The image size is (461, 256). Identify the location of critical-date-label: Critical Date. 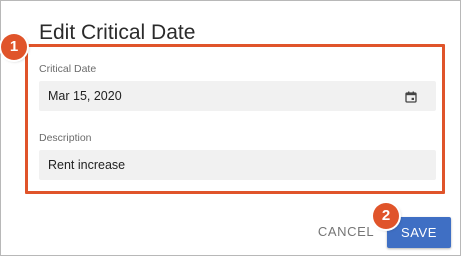
(68, 69).